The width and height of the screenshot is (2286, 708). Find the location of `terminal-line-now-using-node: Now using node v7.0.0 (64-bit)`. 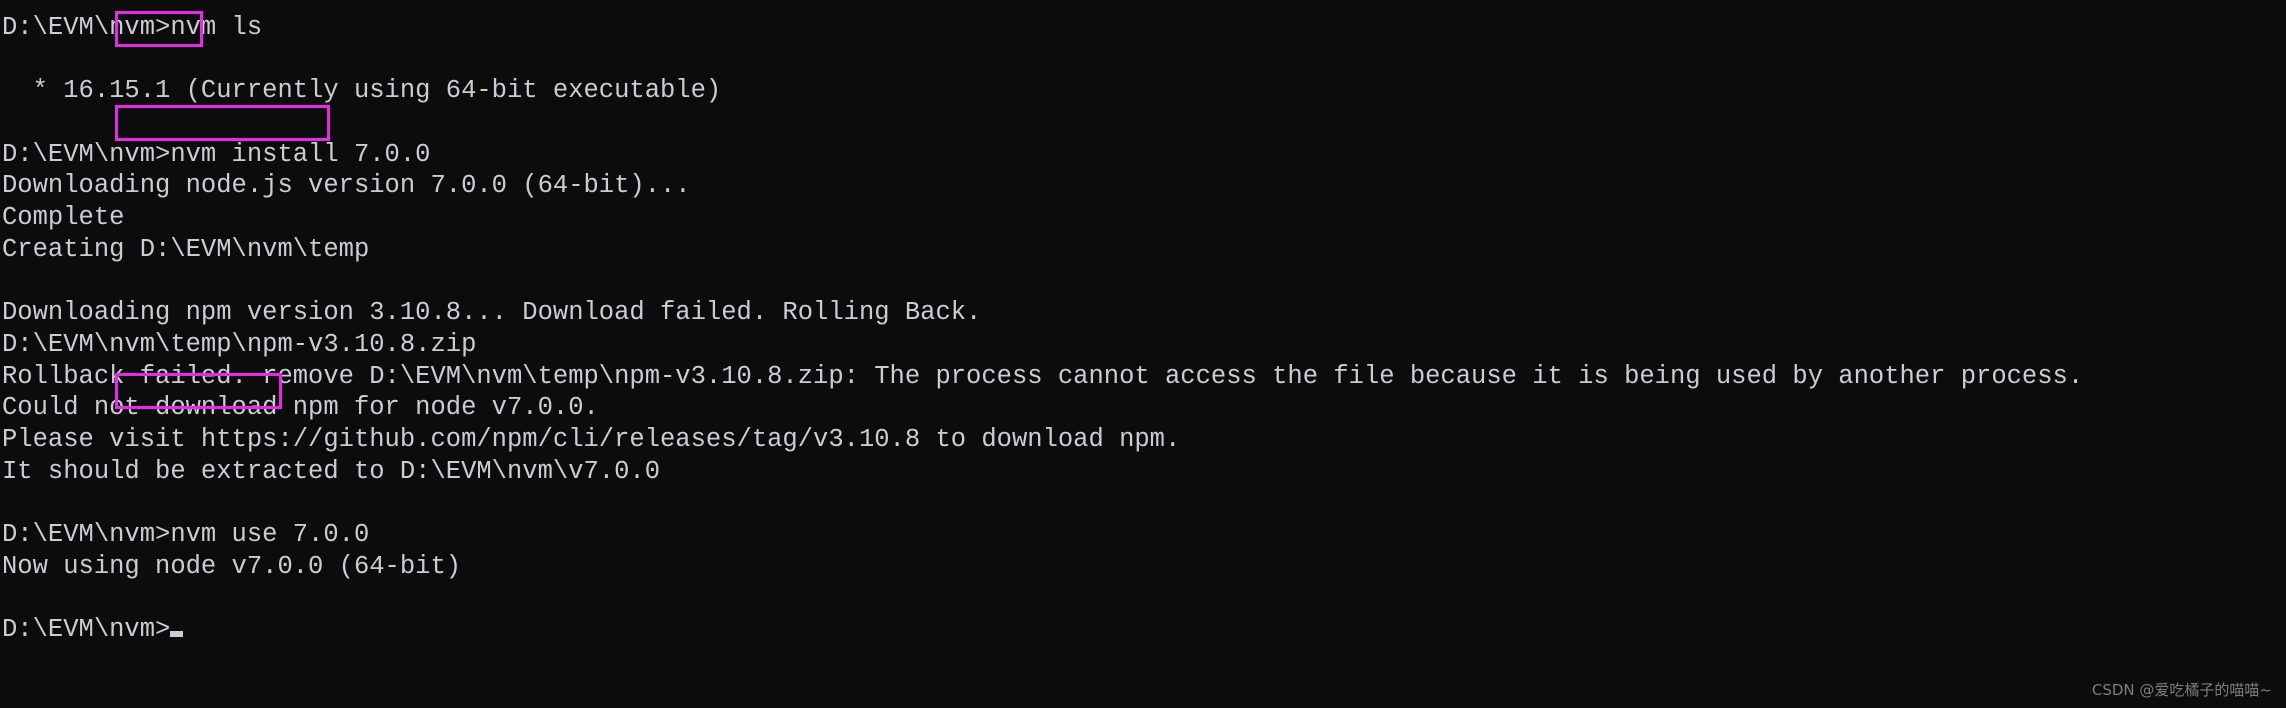

terminal-line-now-using-node: Now using node v7.0.0 (64-bit) is located at coordinates (232, 566).